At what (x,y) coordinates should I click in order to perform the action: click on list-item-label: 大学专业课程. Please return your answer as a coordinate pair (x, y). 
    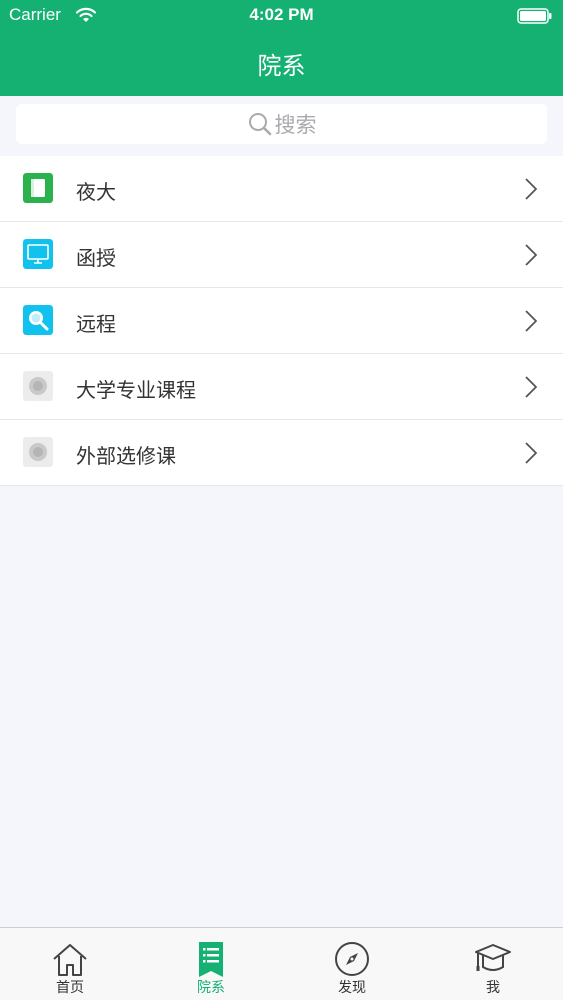
    Looking at the image, I should click on (136, 390).